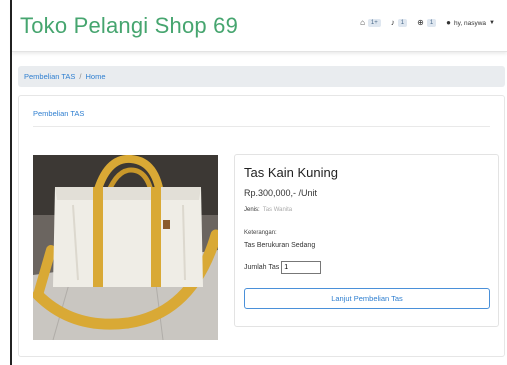 The image size is (507, 365). I want to click on navbar-icons: ⌂ 1+ ♪ 1 ⊕ 1 ● hy, nasywa ▼, so click(427, 23).